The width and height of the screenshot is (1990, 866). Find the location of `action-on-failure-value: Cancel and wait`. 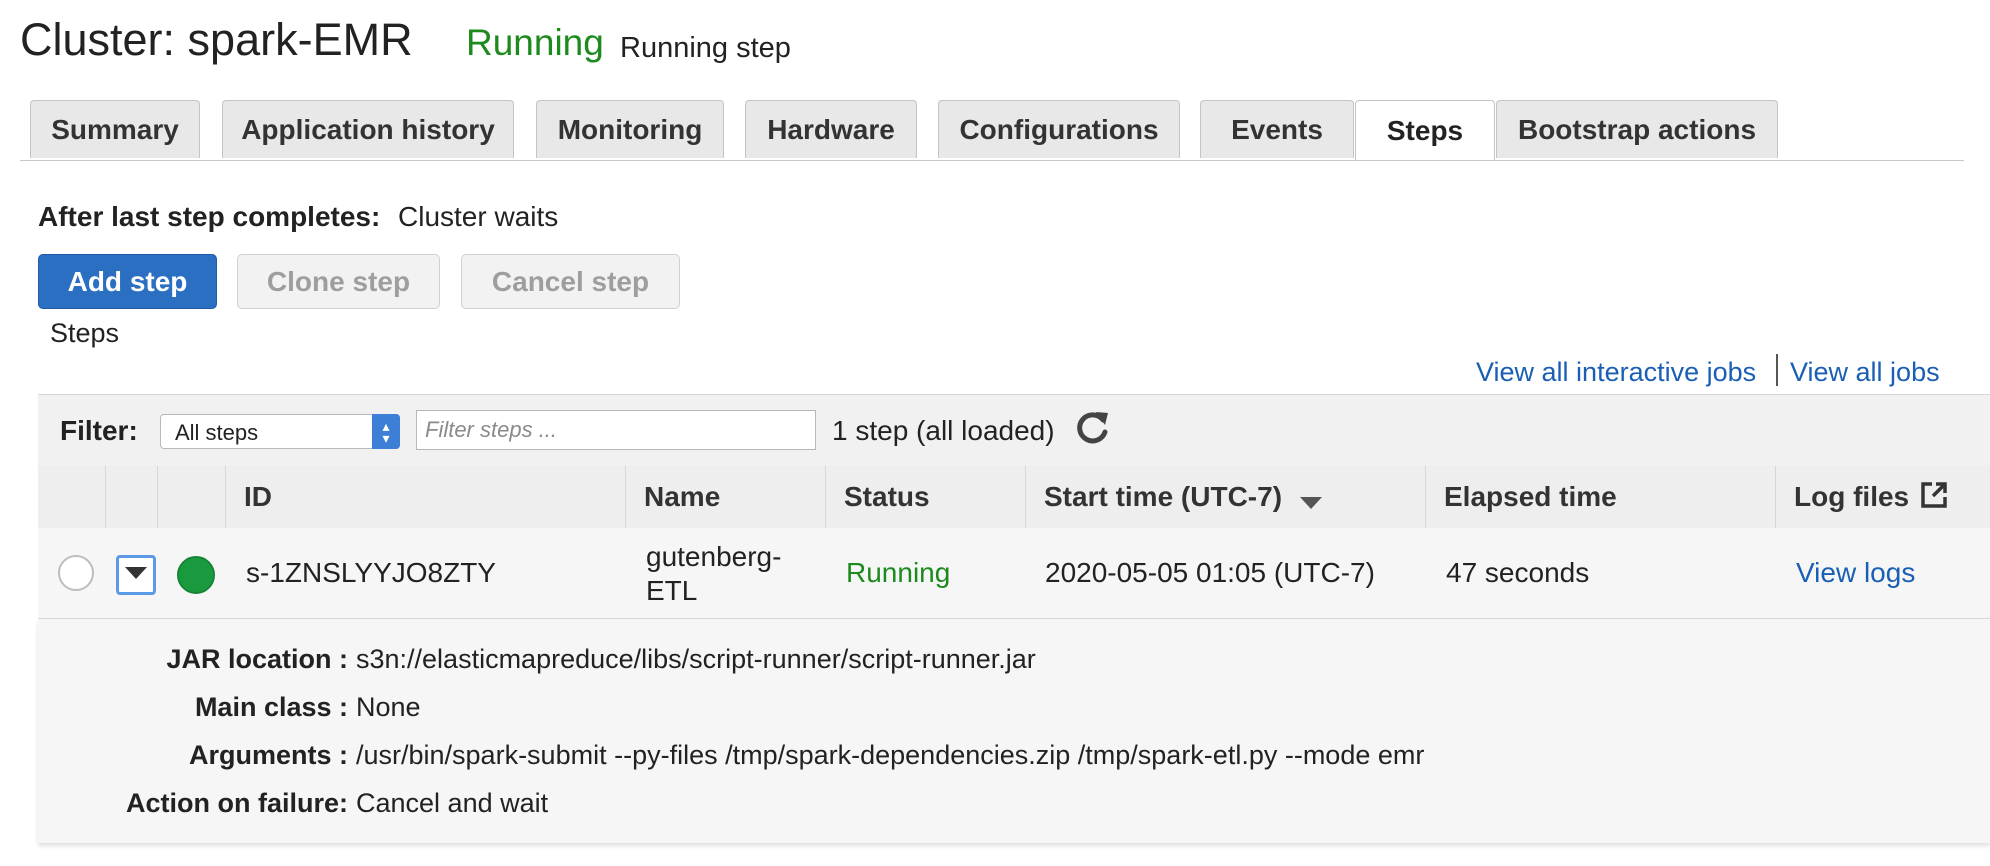

action-on-failure-value: Cancel and wait is located at coordinates (452, 803).